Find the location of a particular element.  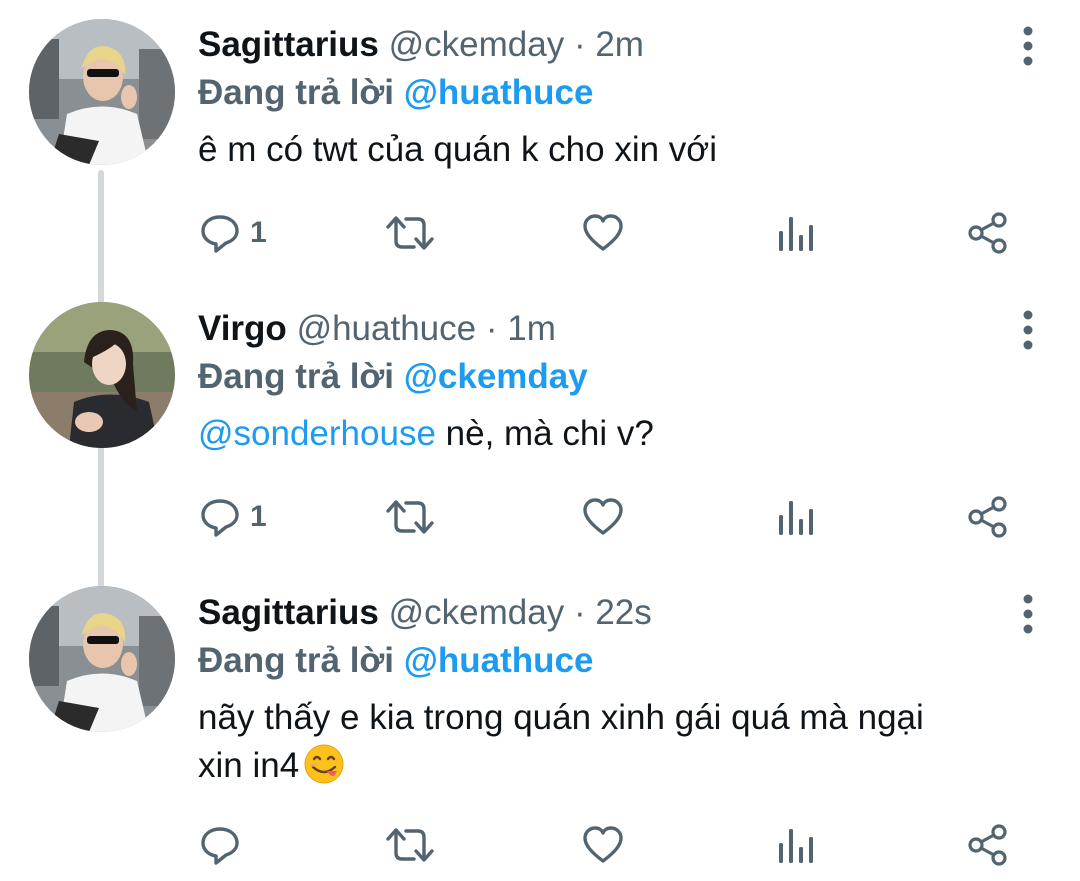

avatar-virgo is located at coordinates (102, 375).